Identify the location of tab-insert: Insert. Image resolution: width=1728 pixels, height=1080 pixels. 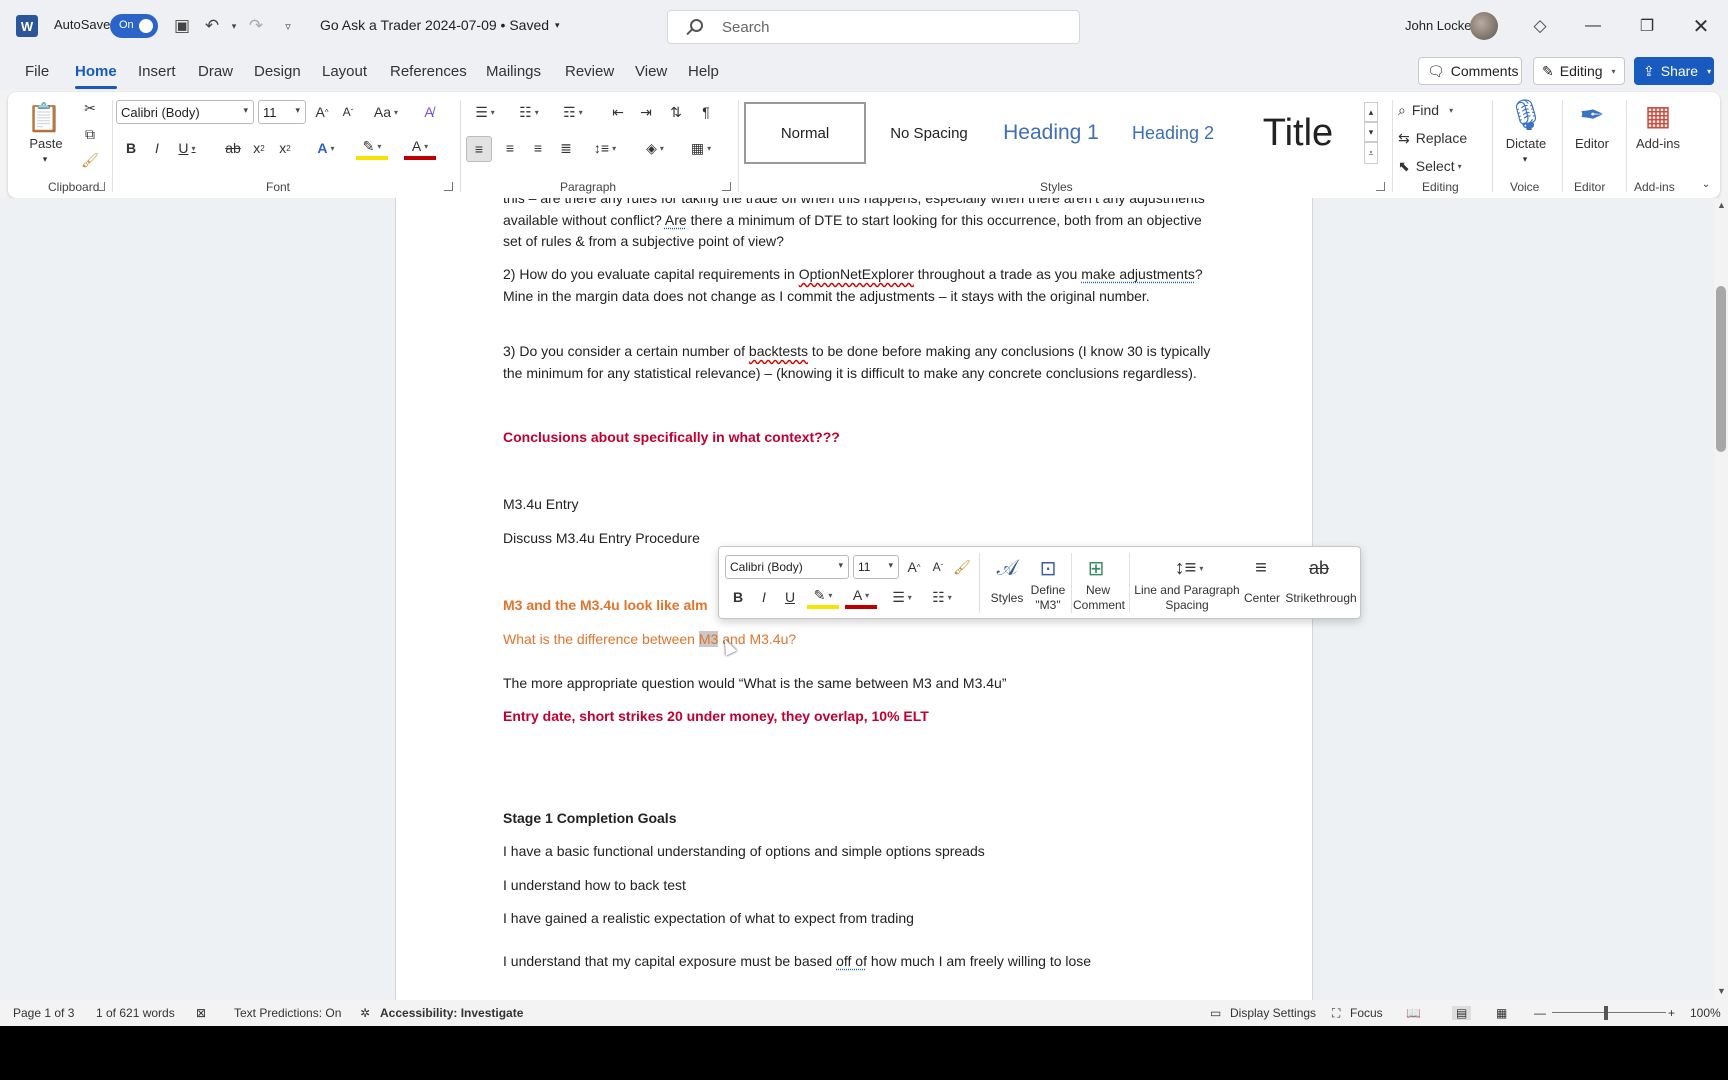
(157, 71).